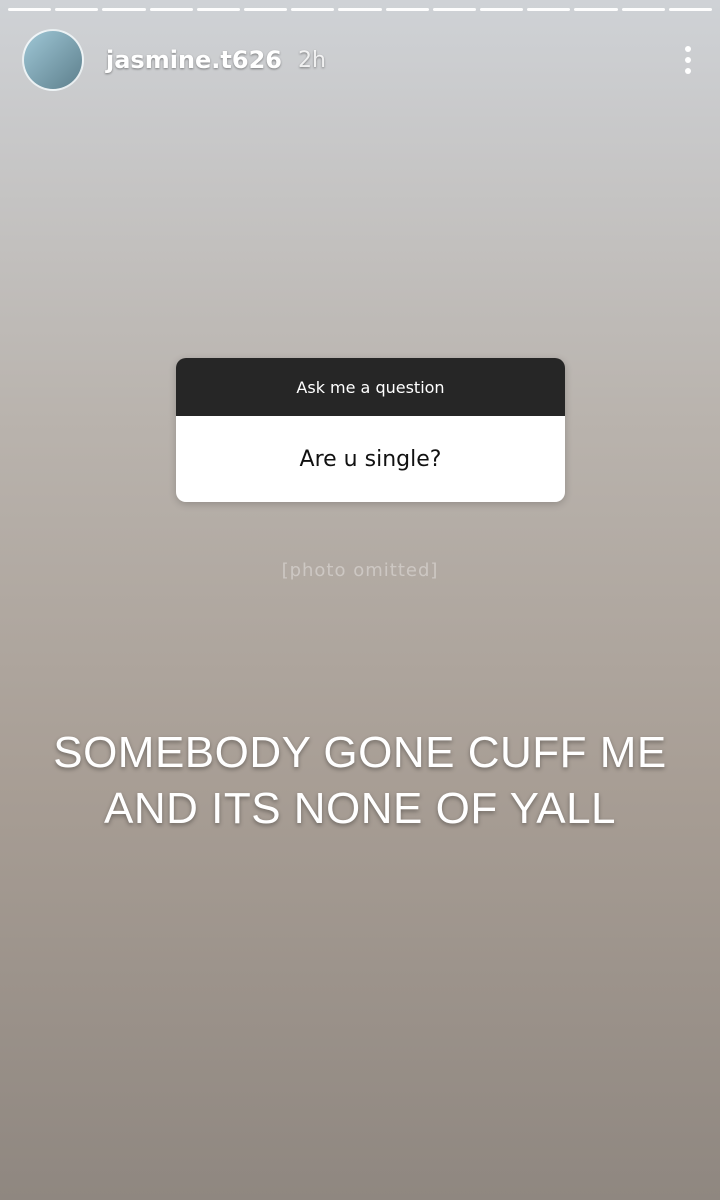 The width and height of the screenshot is (720, 1200). What do you see at coordinates (360, 808) in the screenshot?
I see `caption-line: AND ITS NONE OF YALL` at bounding box center [360, 808].